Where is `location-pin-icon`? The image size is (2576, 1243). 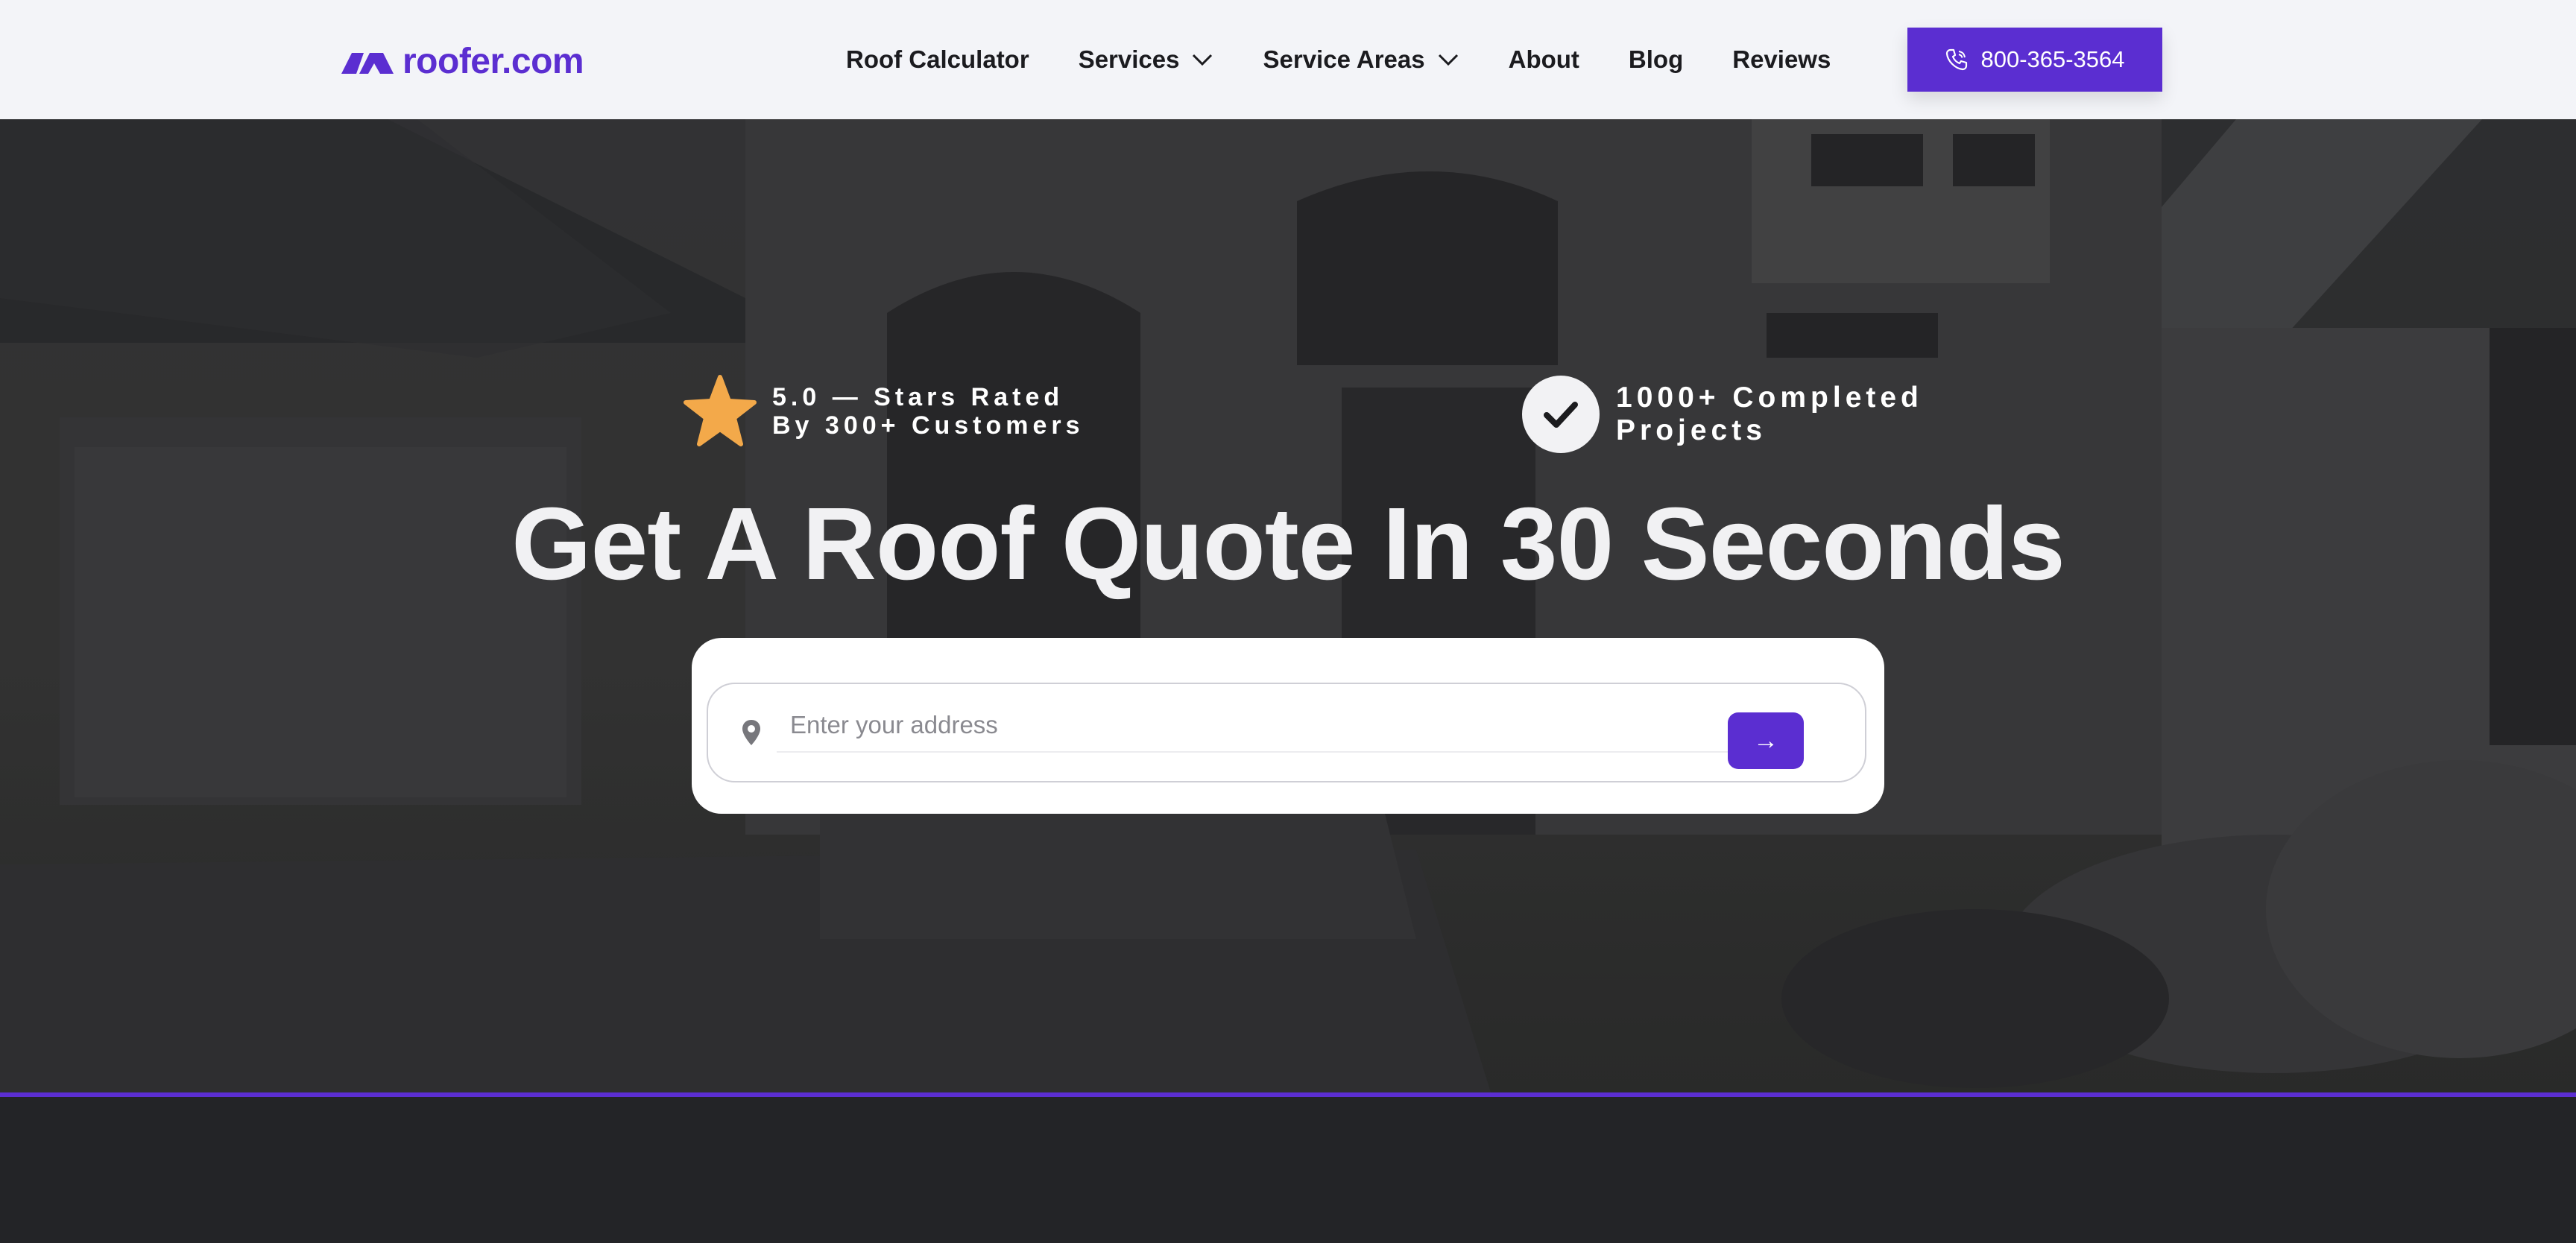
location-pin-icon is located at coordinates (751, 733).